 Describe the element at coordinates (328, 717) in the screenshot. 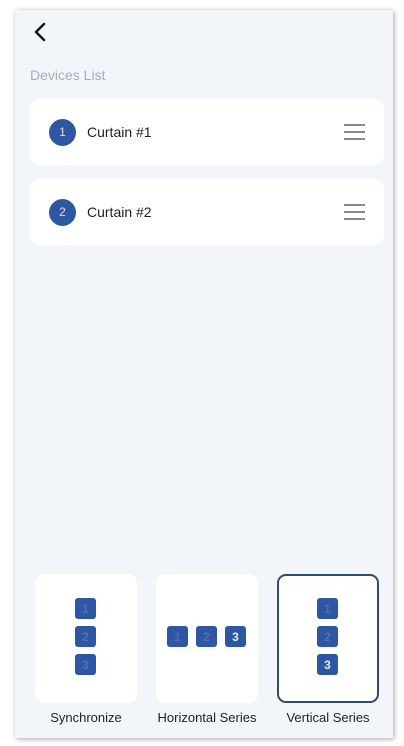

I see `mode-vertical-series-label: Vertical Series` at that location.